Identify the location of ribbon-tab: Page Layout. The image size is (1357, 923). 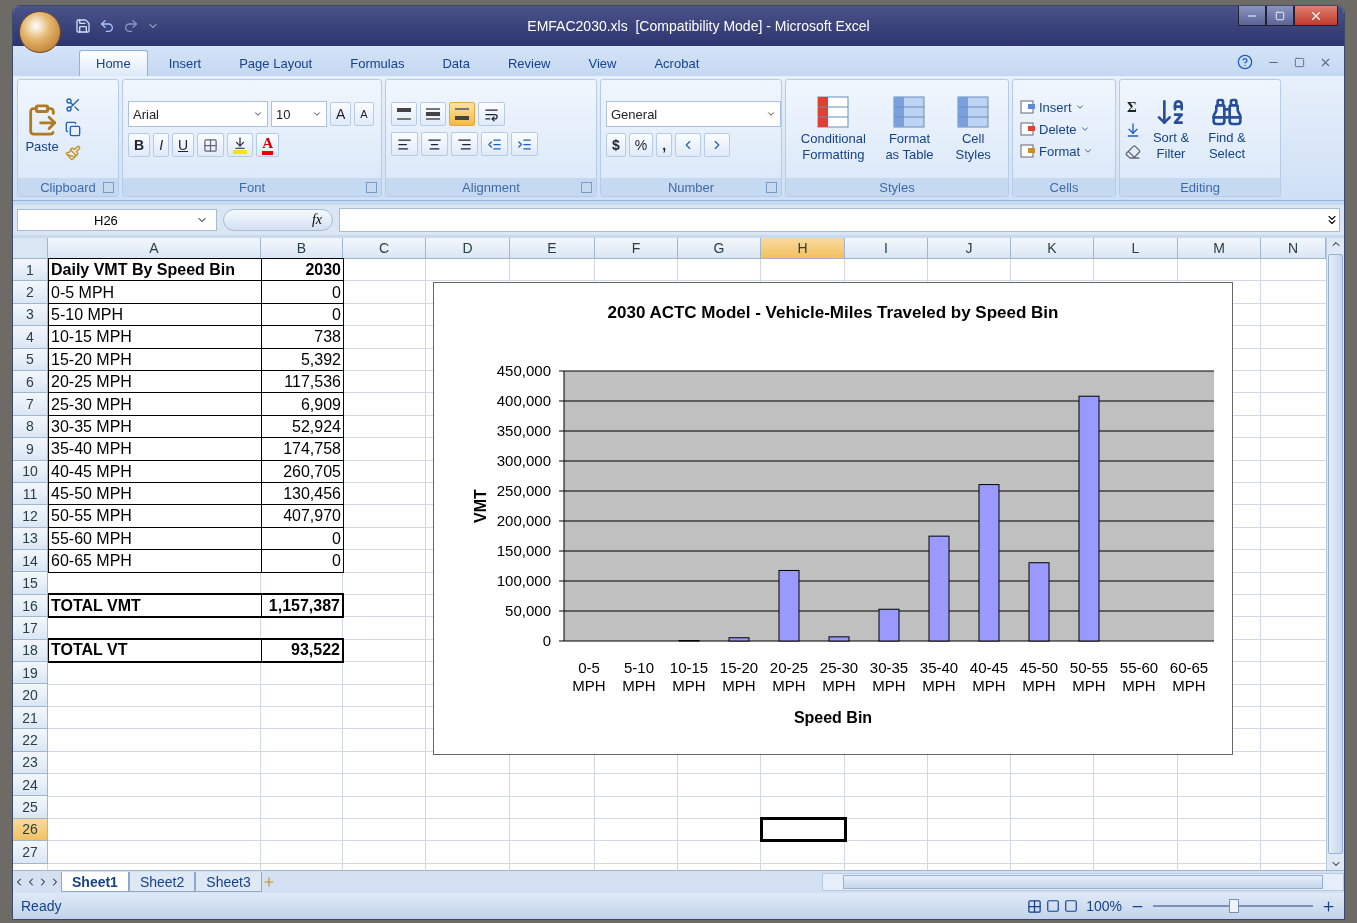
(276, 63).